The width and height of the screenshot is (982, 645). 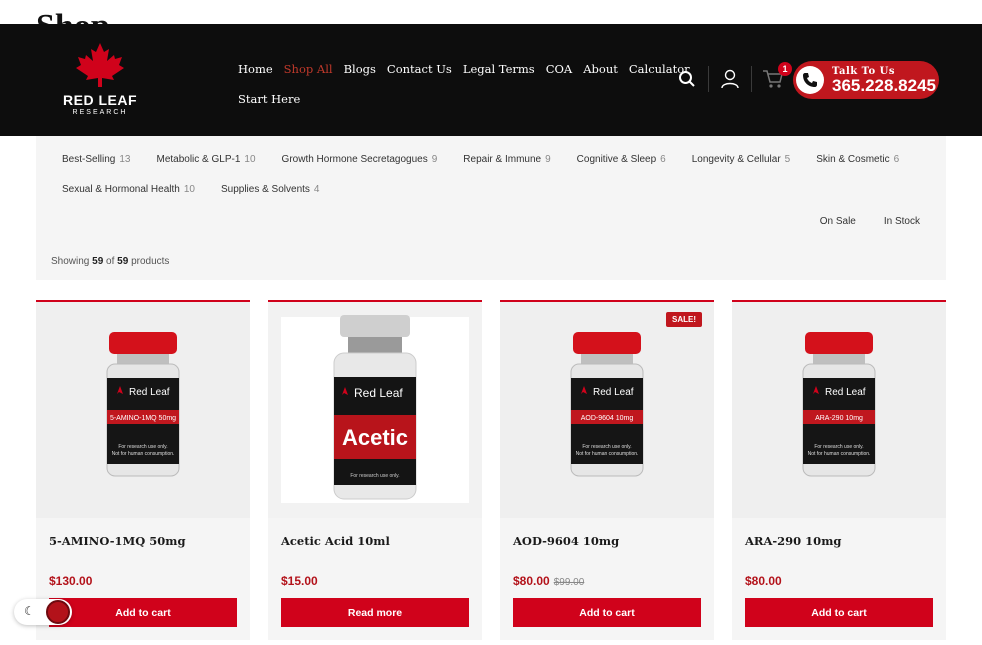 I want to click on logo-name: RED LEAF, so click(x=100, y=100).